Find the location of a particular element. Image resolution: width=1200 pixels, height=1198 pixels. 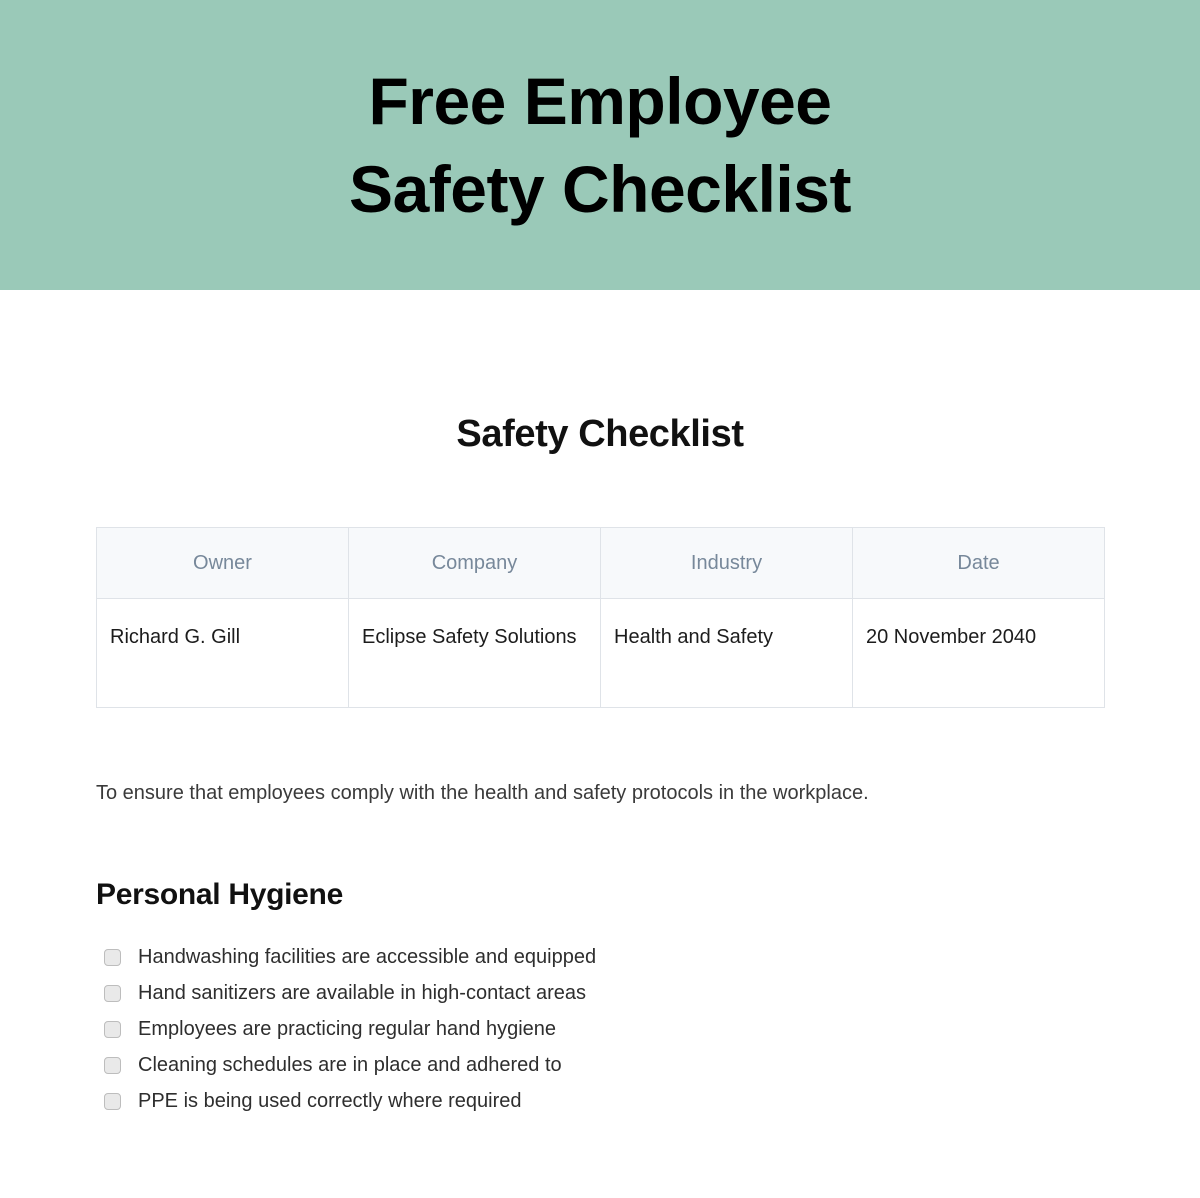

banner-title: Free Employee Safety Checklist is located at coordinates (600, 145).